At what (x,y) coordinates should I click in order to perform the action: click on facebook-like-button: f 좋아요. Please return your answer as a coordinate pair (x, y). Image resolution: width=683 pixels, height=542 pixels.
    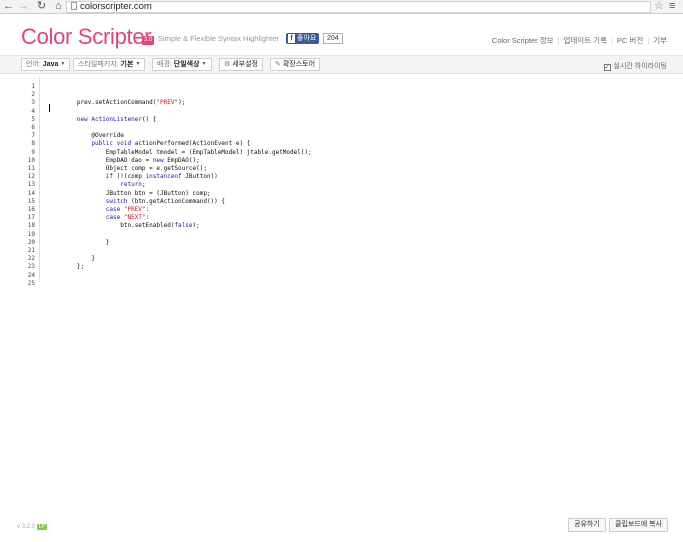
    Looking at the image, I should click on (303, 38).